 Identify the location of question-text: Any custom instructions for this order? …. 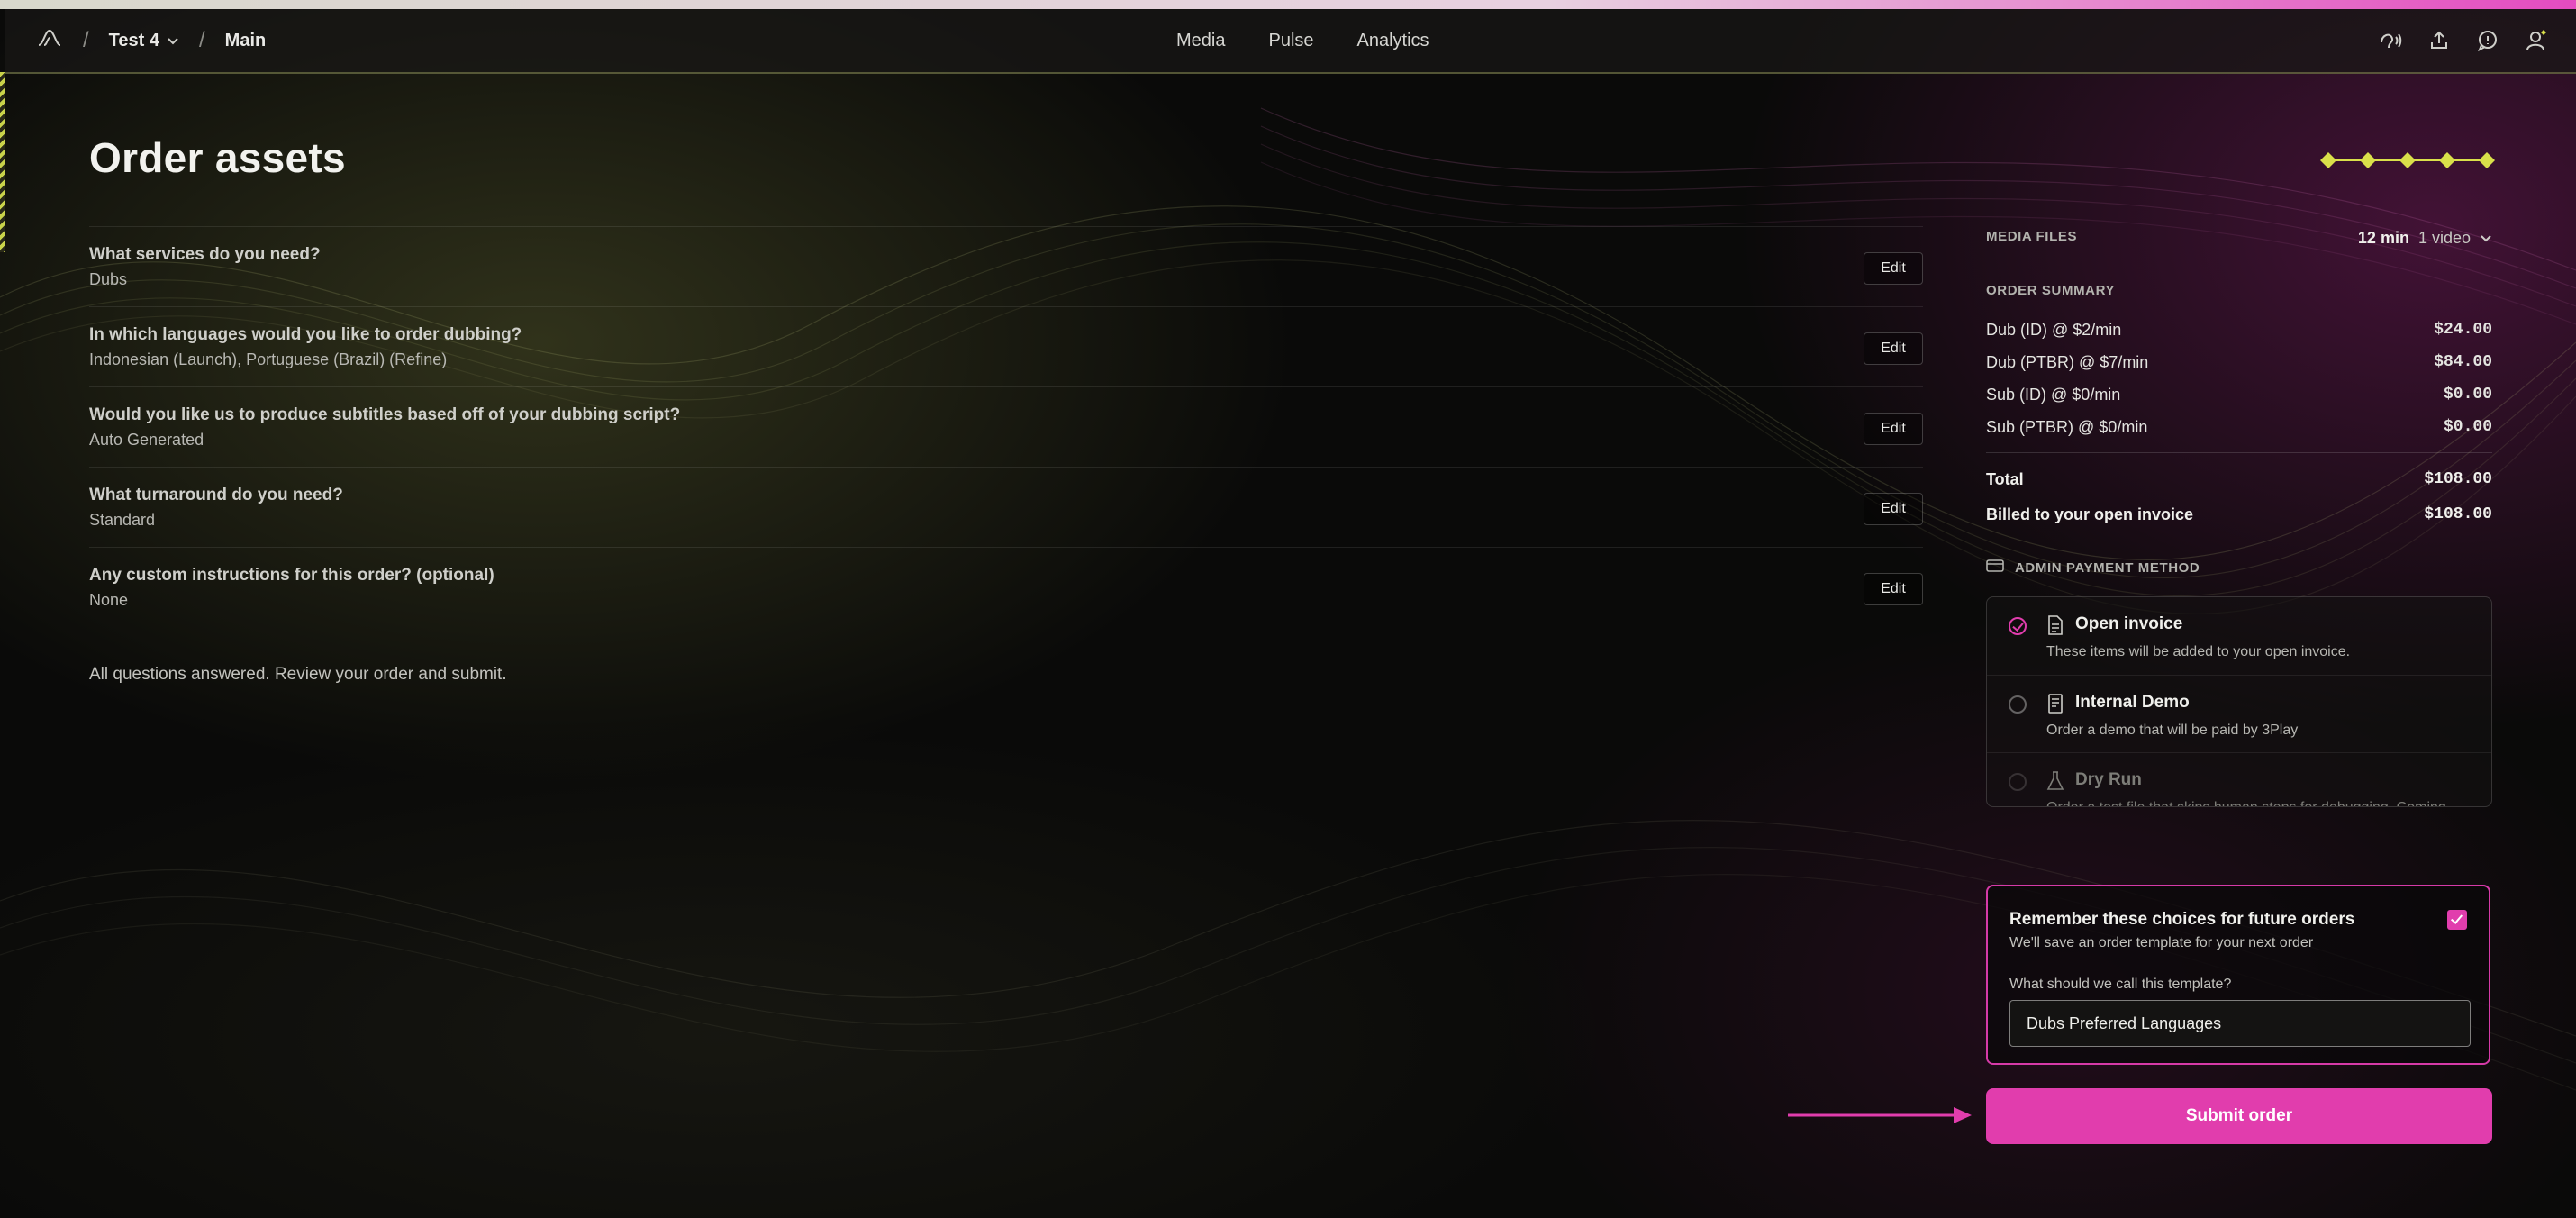
(292, 575).